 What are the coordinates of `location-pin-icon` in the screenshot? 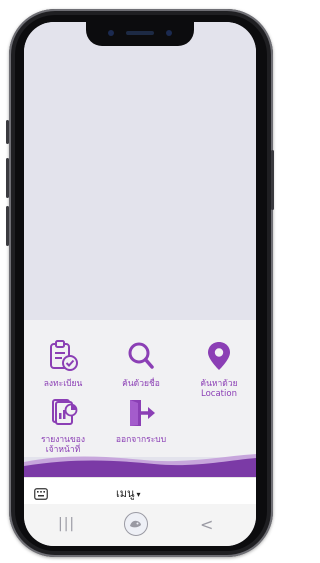 It's located at (219, 358).